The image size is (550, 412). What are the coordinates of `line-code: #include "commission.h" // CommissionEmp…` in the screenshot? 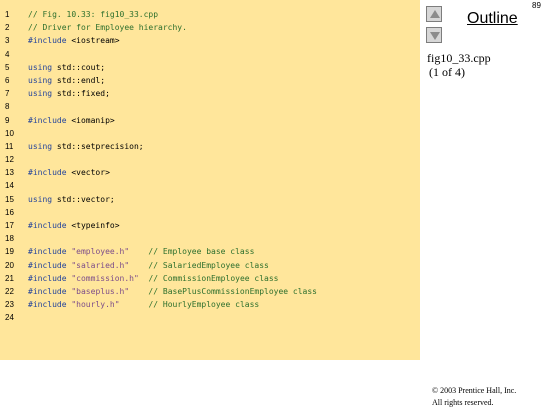 It's located at (153, 278).